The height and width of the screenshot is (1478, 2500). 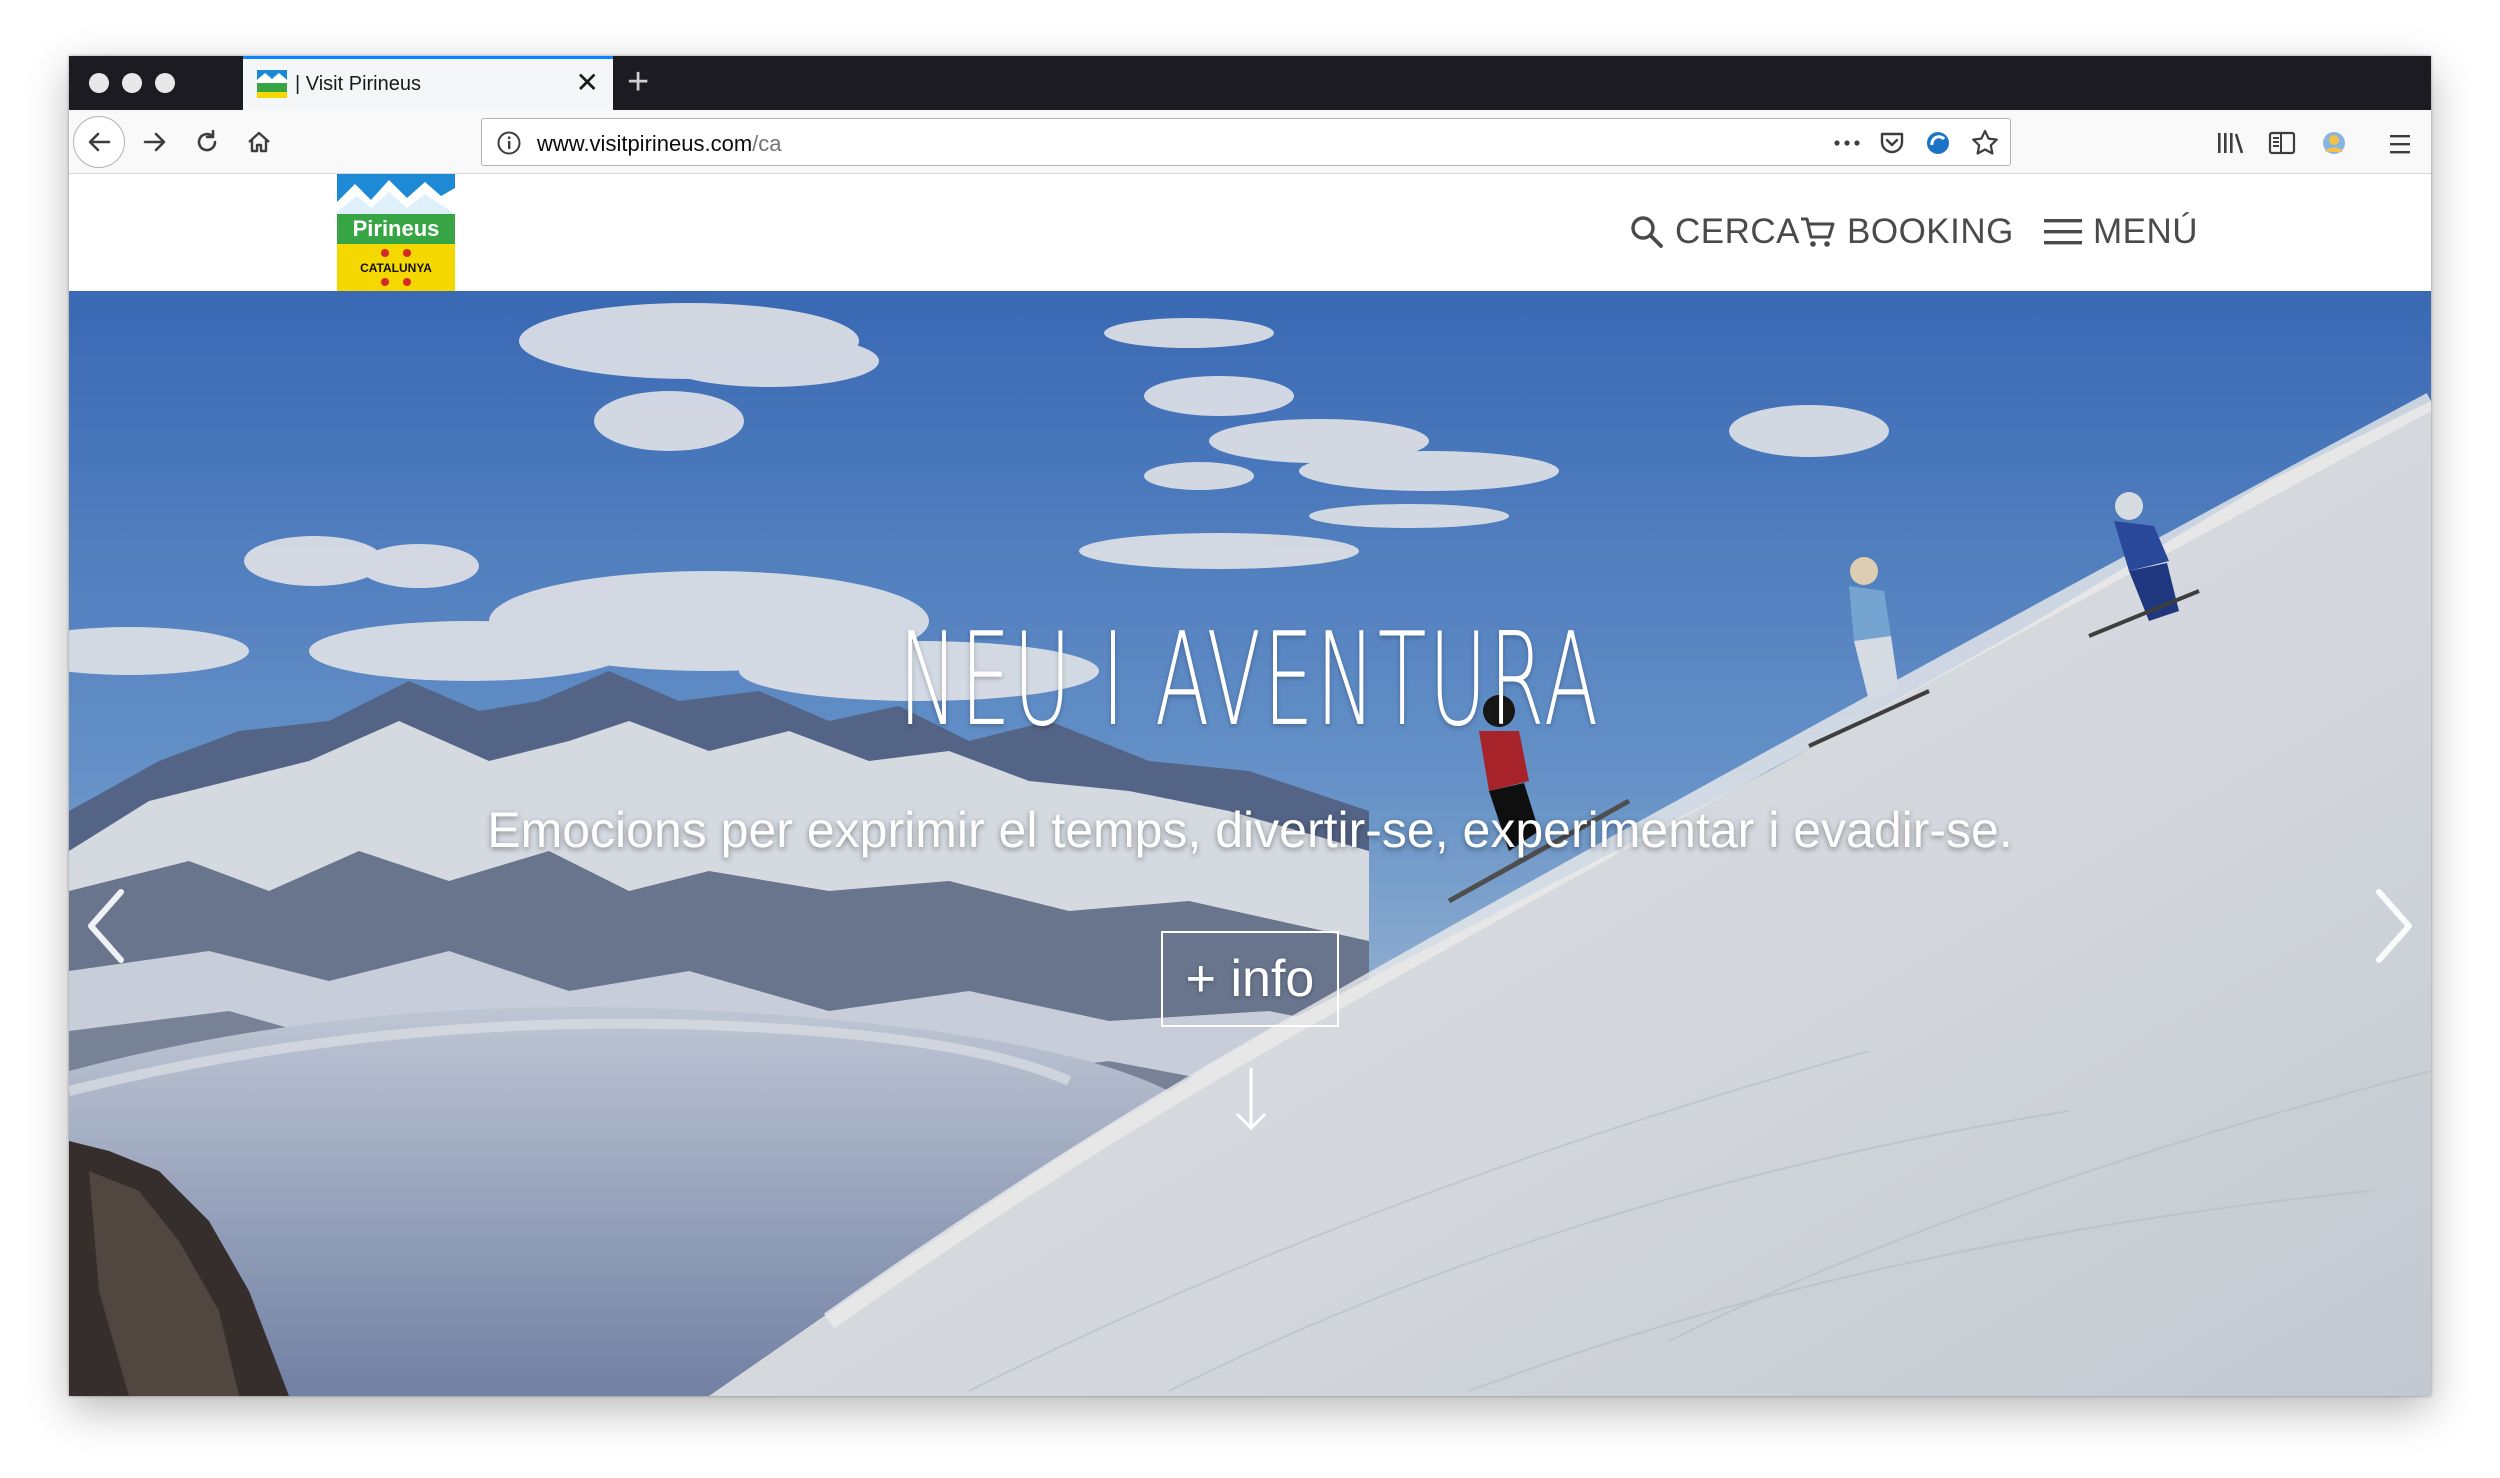 I want to click on window-minimize-dot, so click(x=132, y=83).